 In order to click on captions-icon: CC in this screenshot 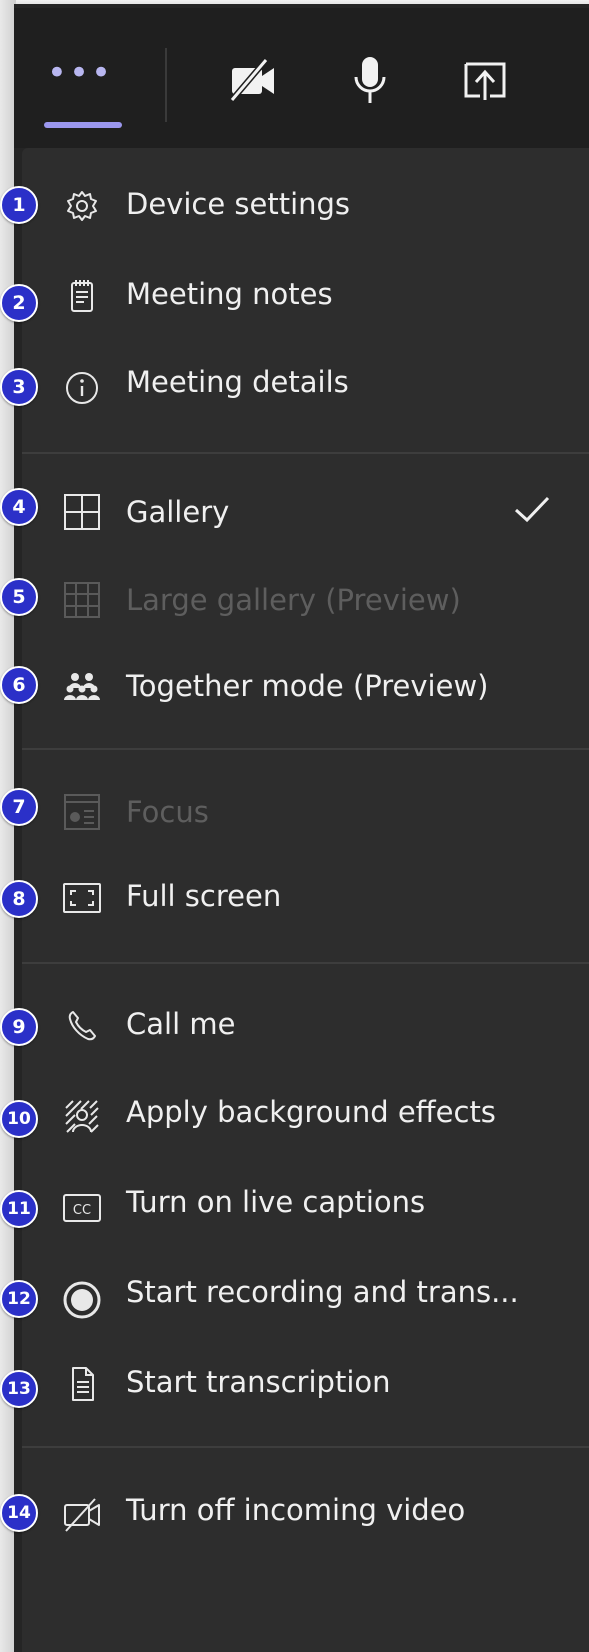, I will do `click(82, 1208)`.